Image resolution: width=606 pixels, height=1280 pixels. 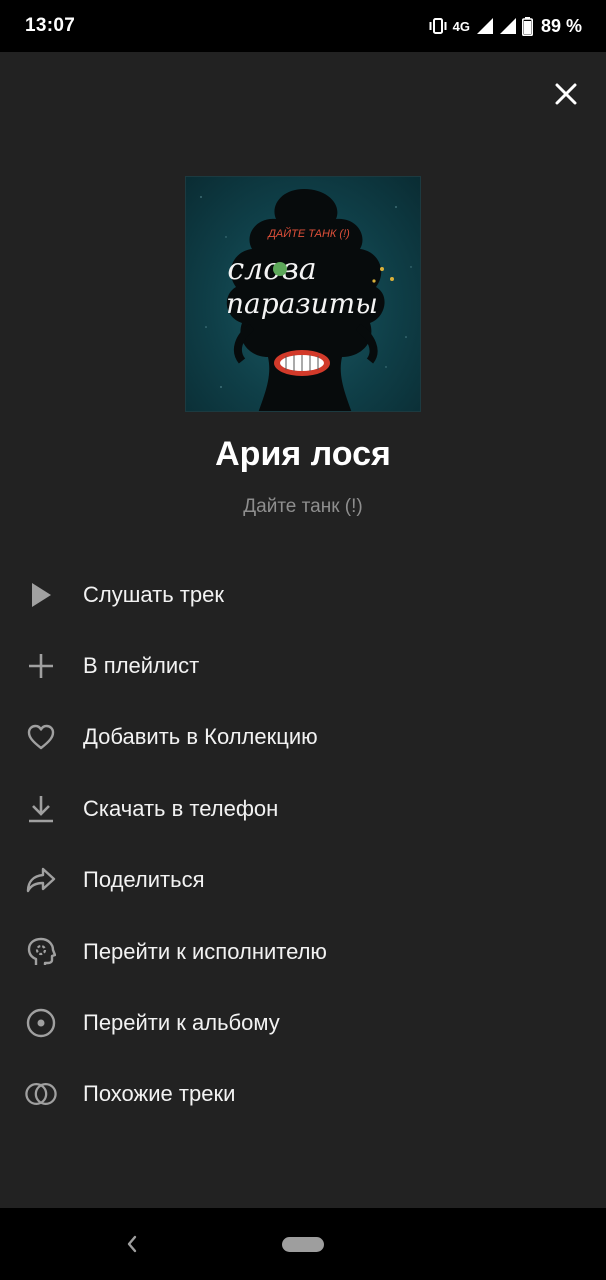 What do you see at coordinates (438, 26) in the screenshot?
I see `vibrate-icon` at bounding box center [438, 26].